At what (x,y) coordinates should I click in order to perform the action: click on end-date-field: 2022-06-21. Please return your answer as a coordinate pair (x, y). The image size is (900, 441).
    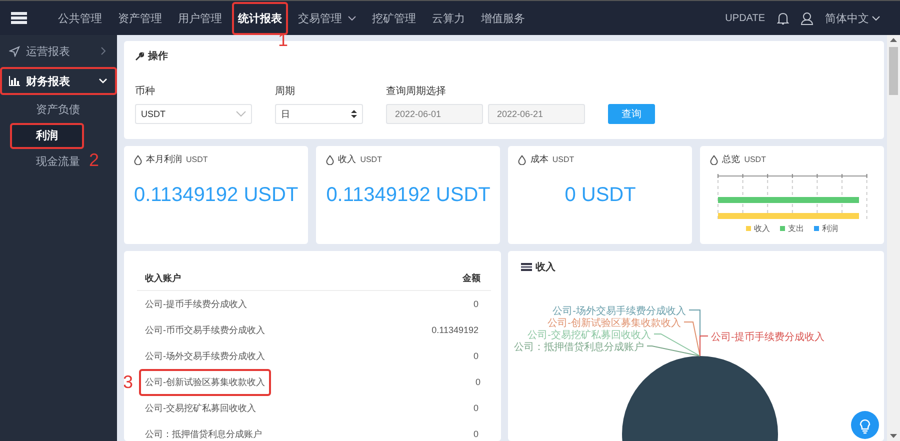
    Looking at the image, I should click on (536, 114).